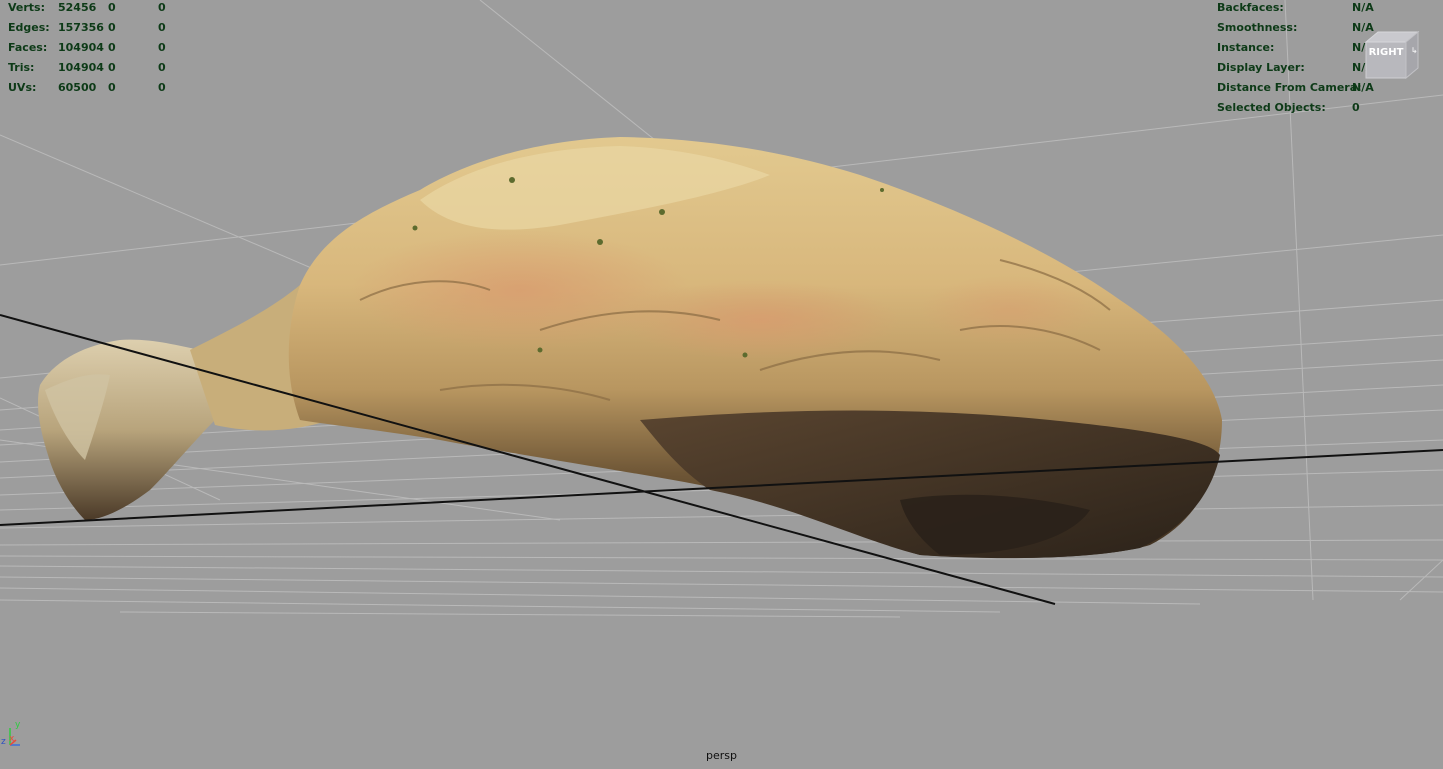 This screenshot has height=769, width=1443. Describe the element at coordinates (1246, 47) in the screenshot. I see `object-info-label: Instance:` at that location.